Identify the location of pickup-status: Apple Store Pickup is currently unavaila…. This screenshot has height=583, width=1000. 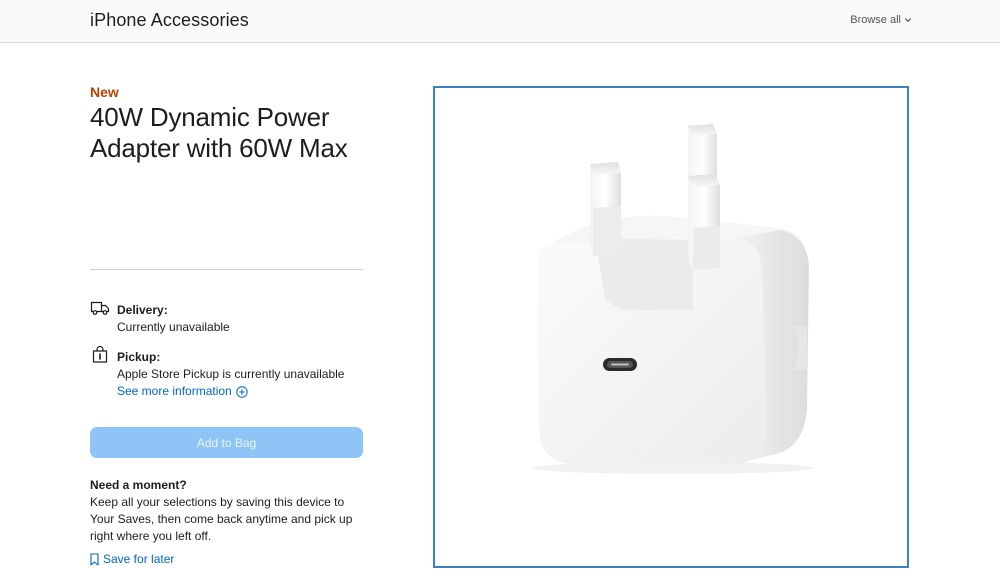
(231, 374).